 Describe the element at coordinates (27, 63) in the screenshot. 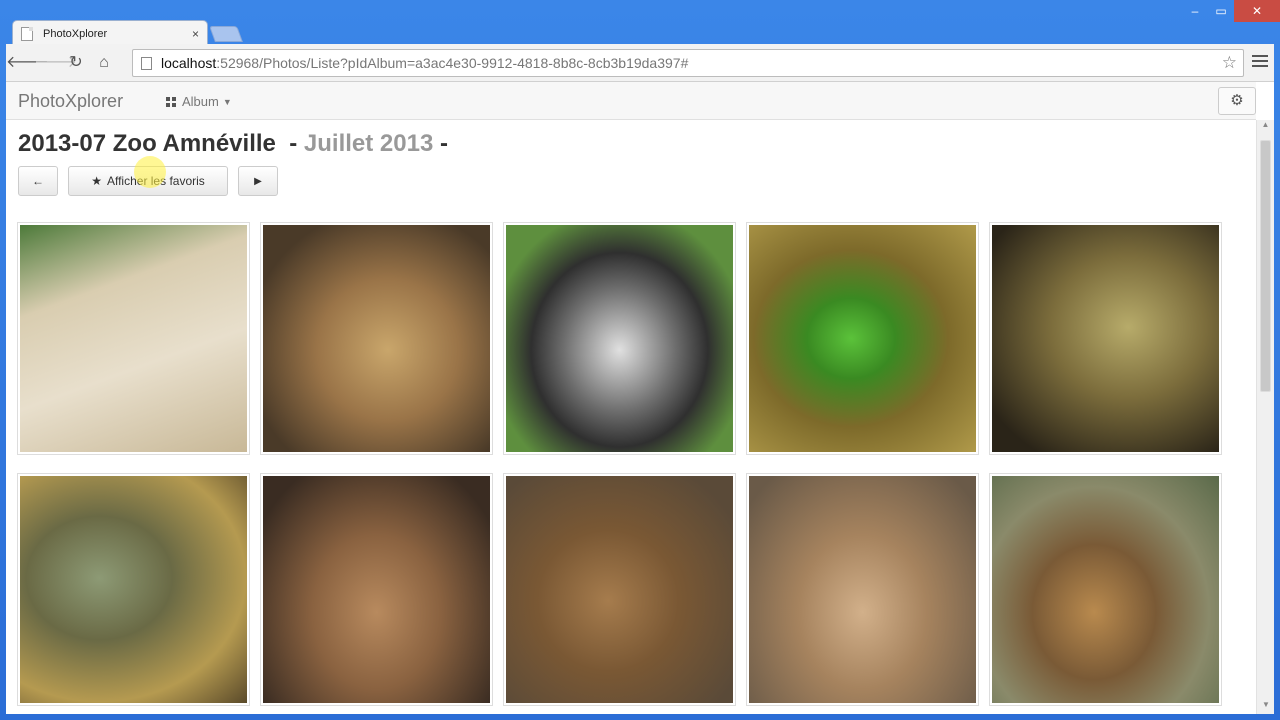

I see `back-icon: 🡐` at that location.